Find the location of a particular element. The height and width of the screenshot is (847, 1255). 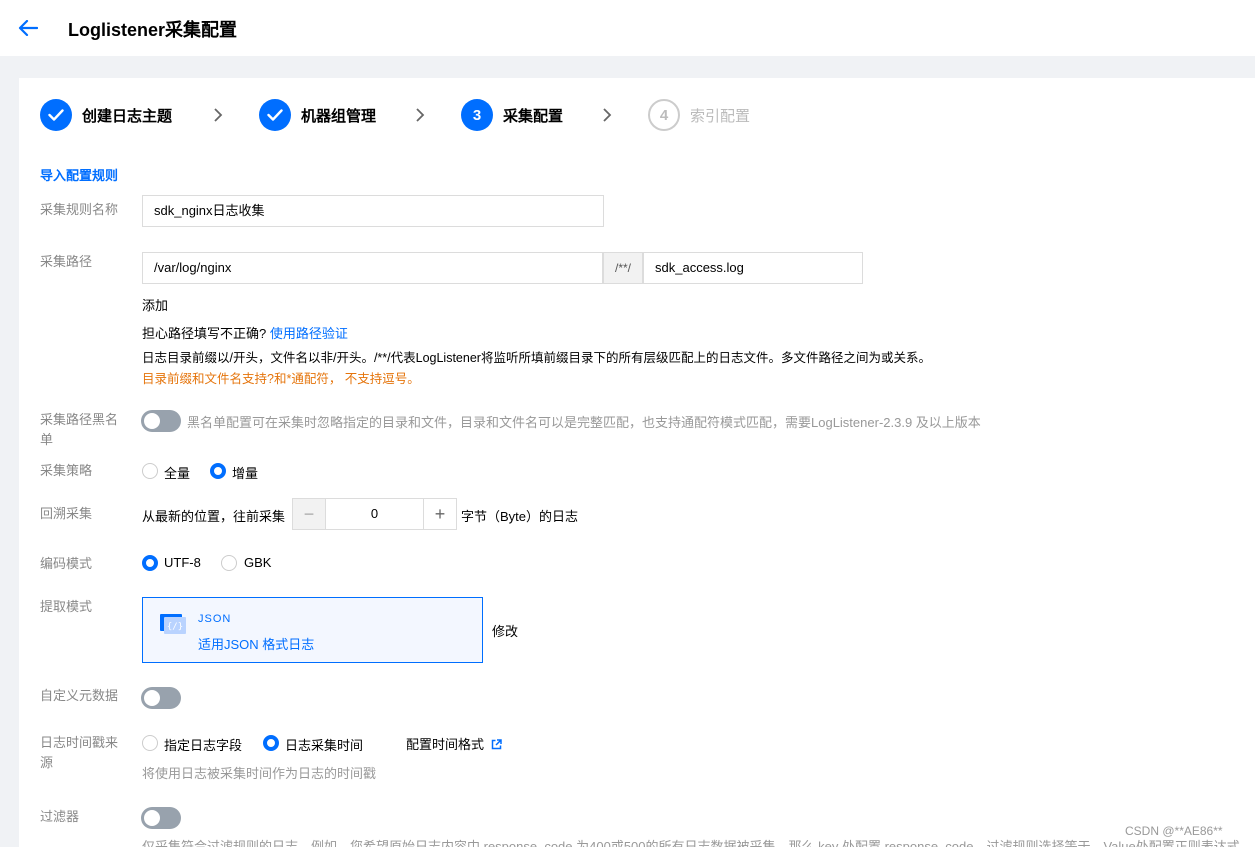

strategy-incremental-radio is located at coordinates (218, 471).